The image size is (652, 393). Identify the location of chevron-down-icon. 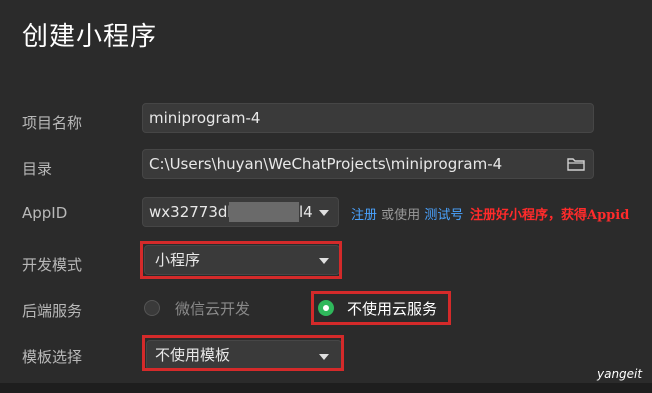
(324, 213).